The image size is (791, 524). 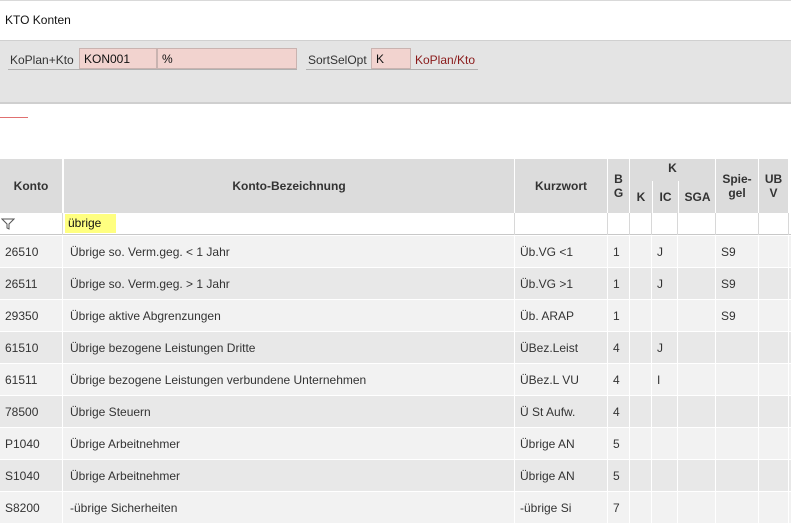 What do you see at coordinates (289, 316) in the screenshot?
I see `cell-bezeichnung: Übrige aktive Abgrenzungen` at bounding box center [289, 316].